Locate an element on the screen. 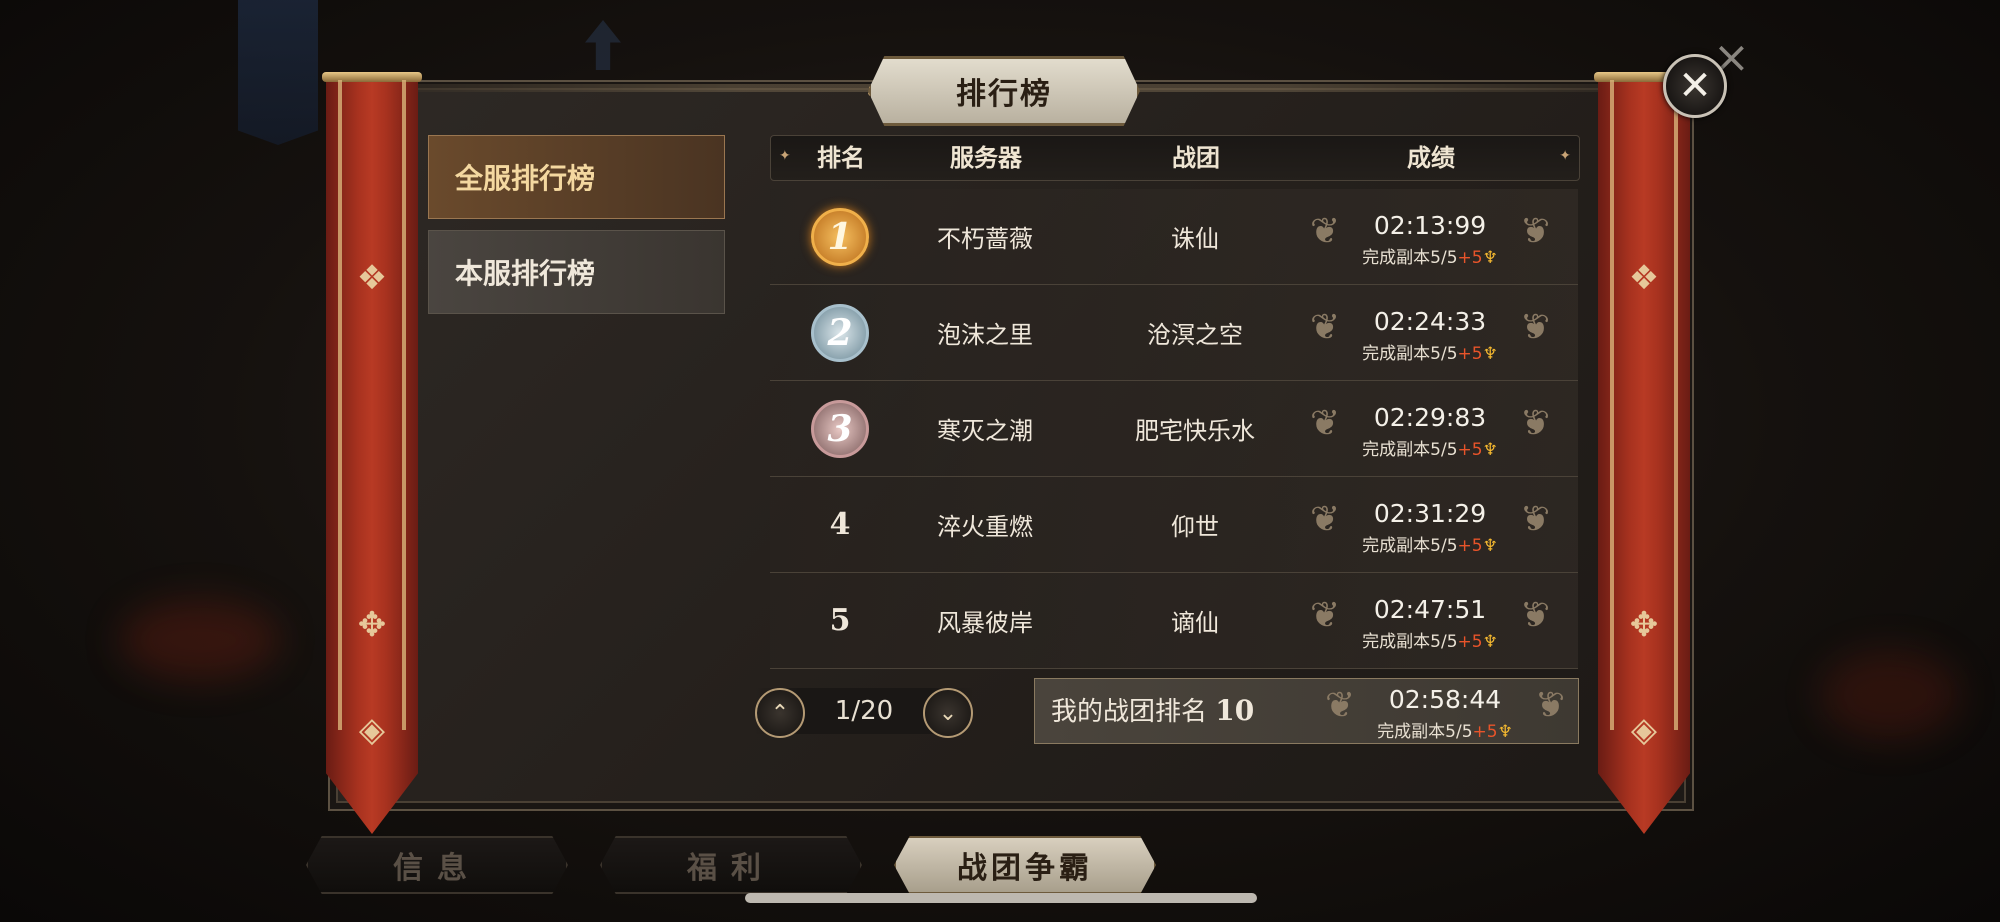 This screenshot has height=922, width=2000. score-cell: ❦ ❦ 02:24:33 完成副本5/5+5♆ is located at coordinates (1430, 332).